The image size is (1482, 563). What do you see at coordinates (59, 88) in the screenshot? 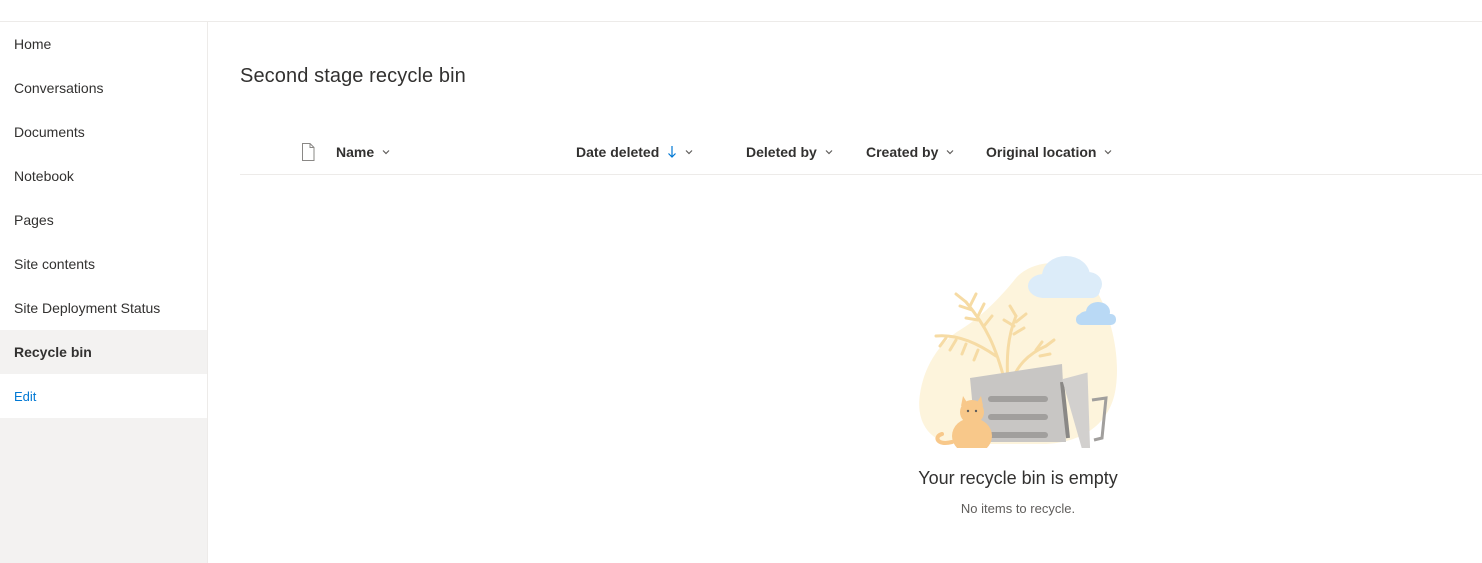
I see `nav-item-label: Conversations` at bounding box center [59, 88].